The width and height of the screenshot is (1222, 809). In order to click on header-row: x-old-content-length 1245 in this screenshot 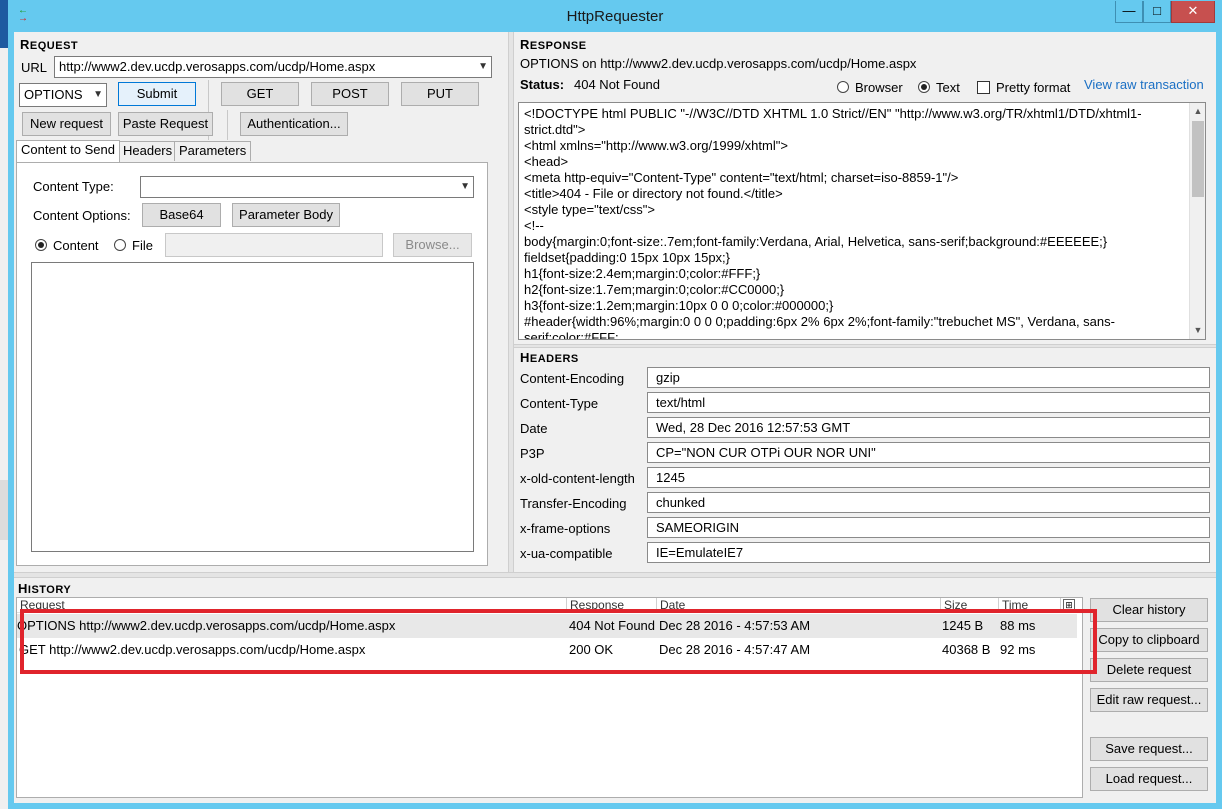, I will do `click(865, 479)`.